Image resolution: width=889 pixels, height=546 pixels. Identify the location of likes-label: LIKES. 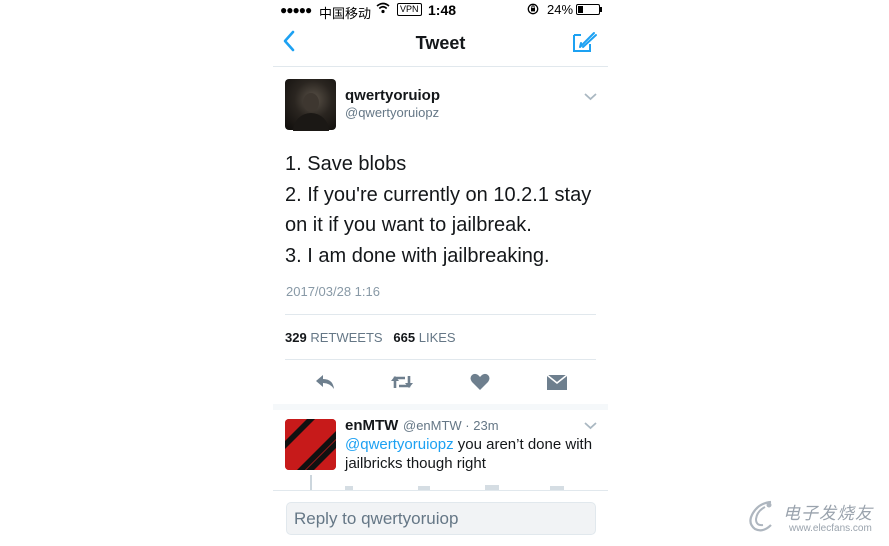
(437, 337).